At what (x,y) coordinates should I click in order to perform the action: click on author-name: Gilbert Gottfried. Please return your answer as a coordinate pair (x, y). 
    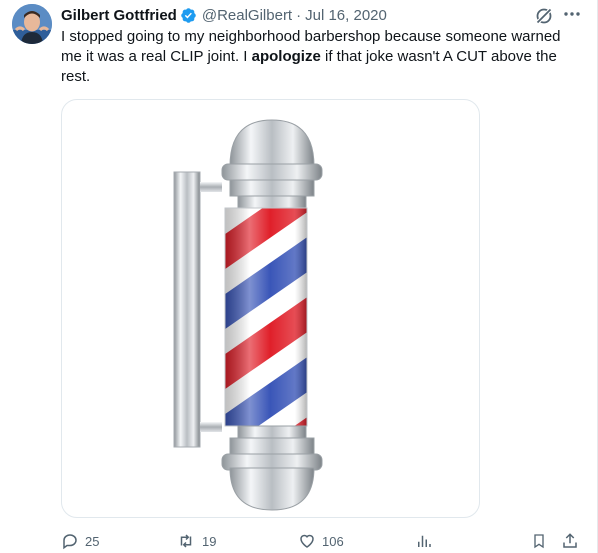
    Looking at the image, I should click on (119, 15).